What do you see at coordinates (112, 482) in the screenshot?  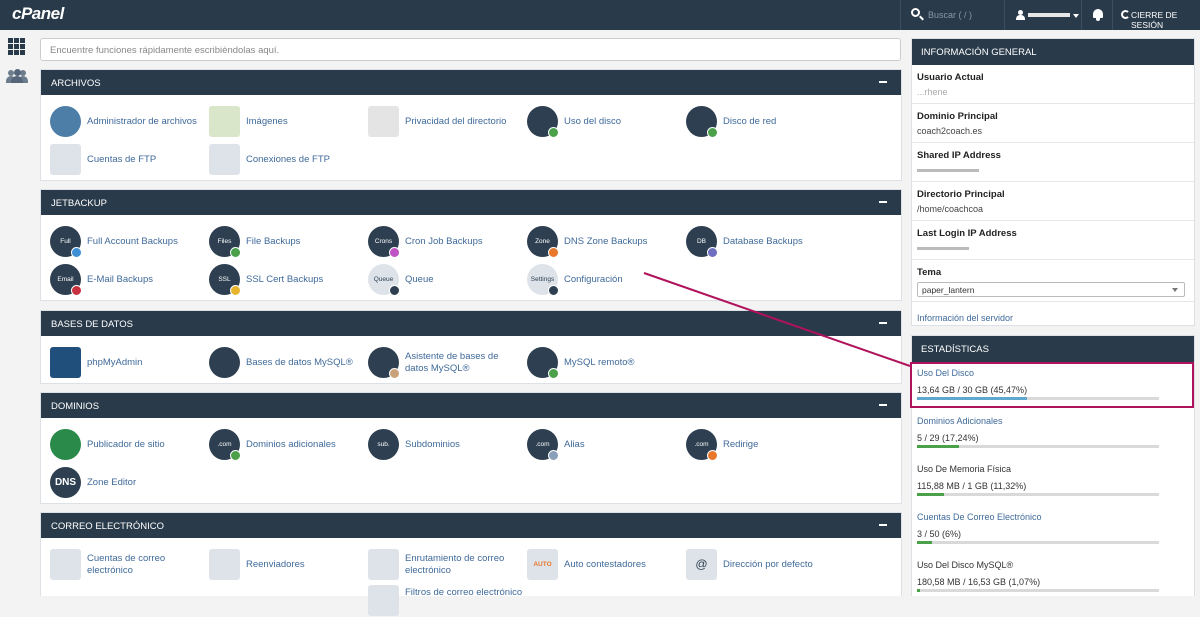 I see `item-label: Zone Editor` at bounding box center [112, 482].